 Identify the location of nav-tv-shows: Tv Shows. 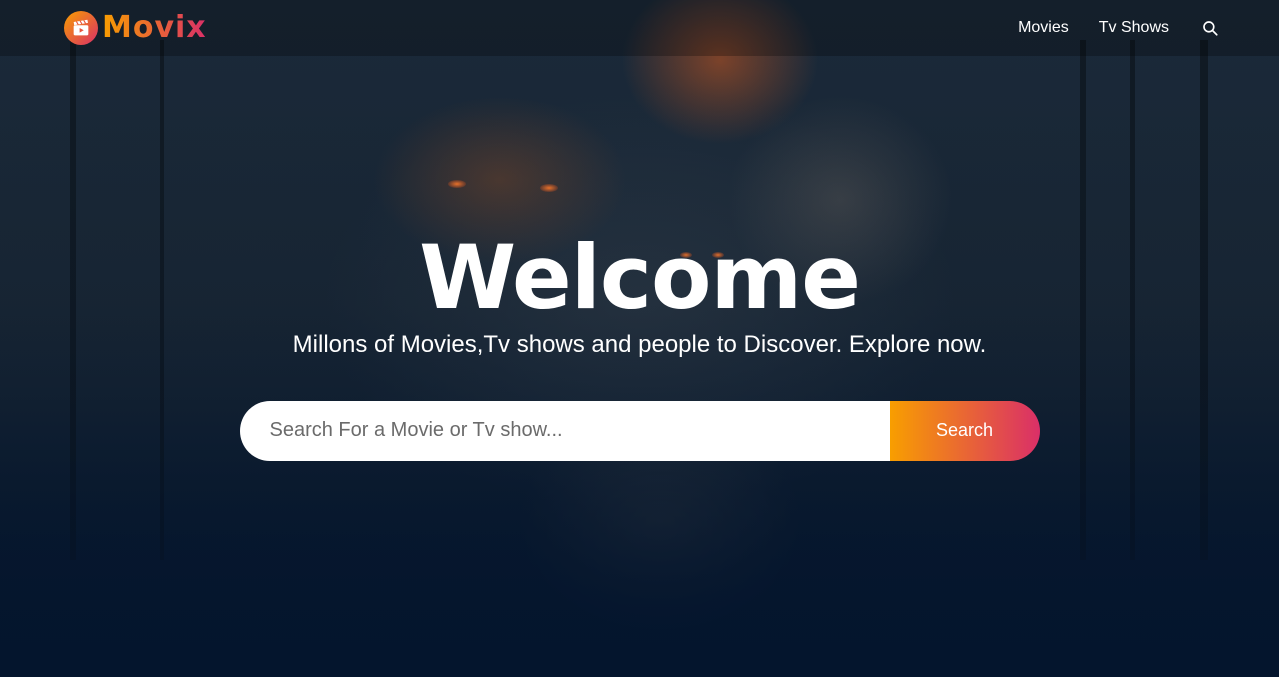
(1134, 28).